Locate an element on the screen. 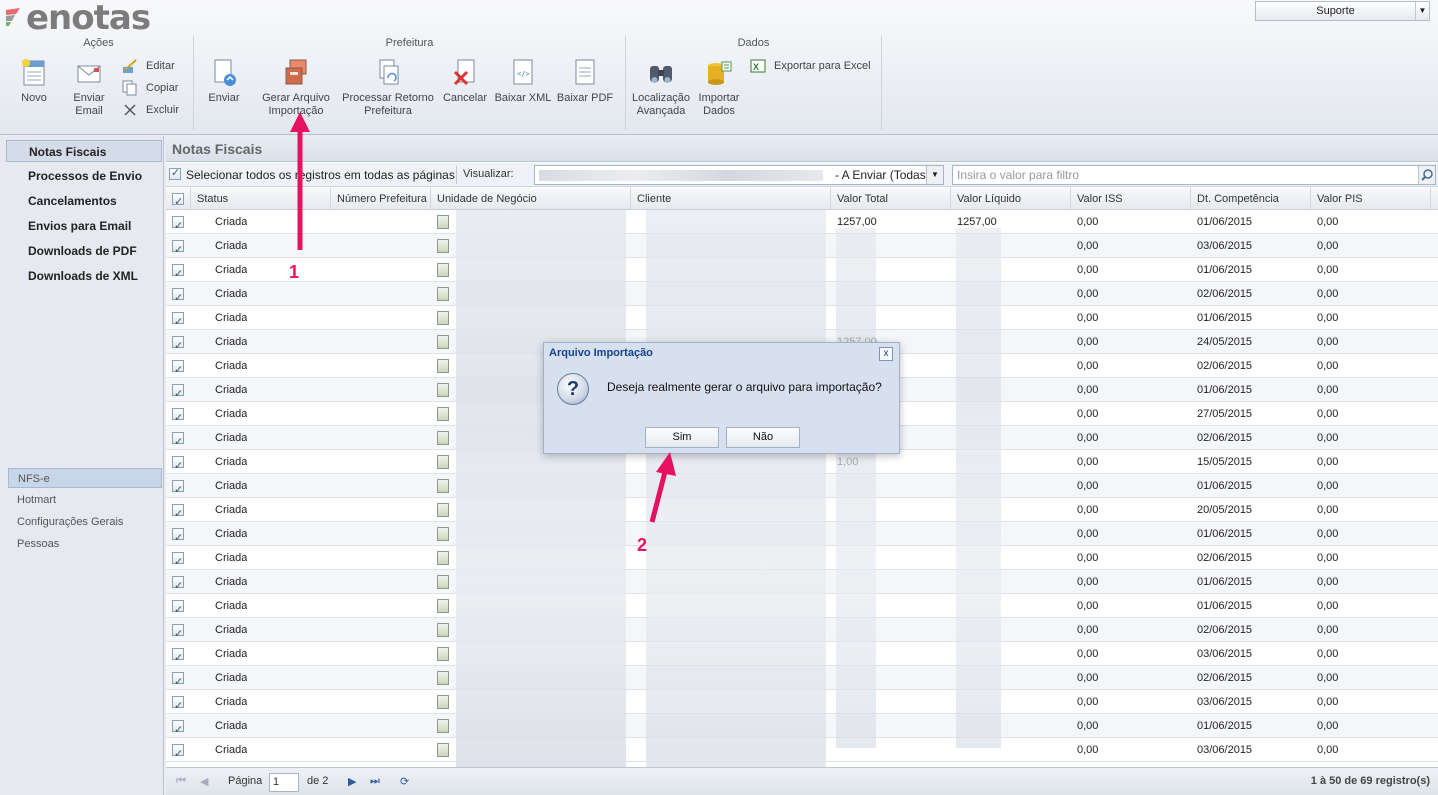 Image resolution: width=1438 pixels, height=795 pixels. localizacao-label-2: Avançada is located at coordinates (661, 111).